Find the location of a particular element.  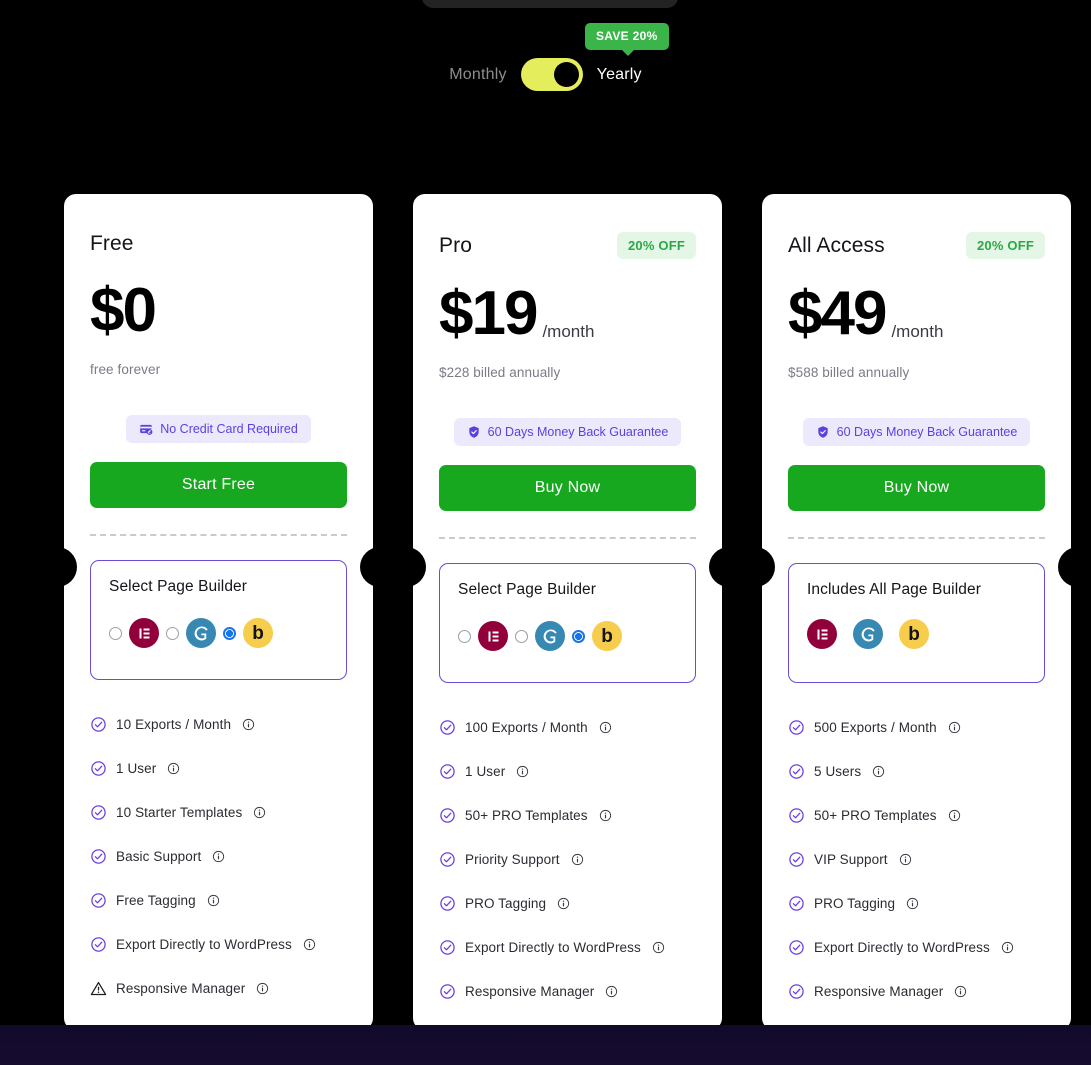

plan-name: Free is located at coordinates (112, 243).